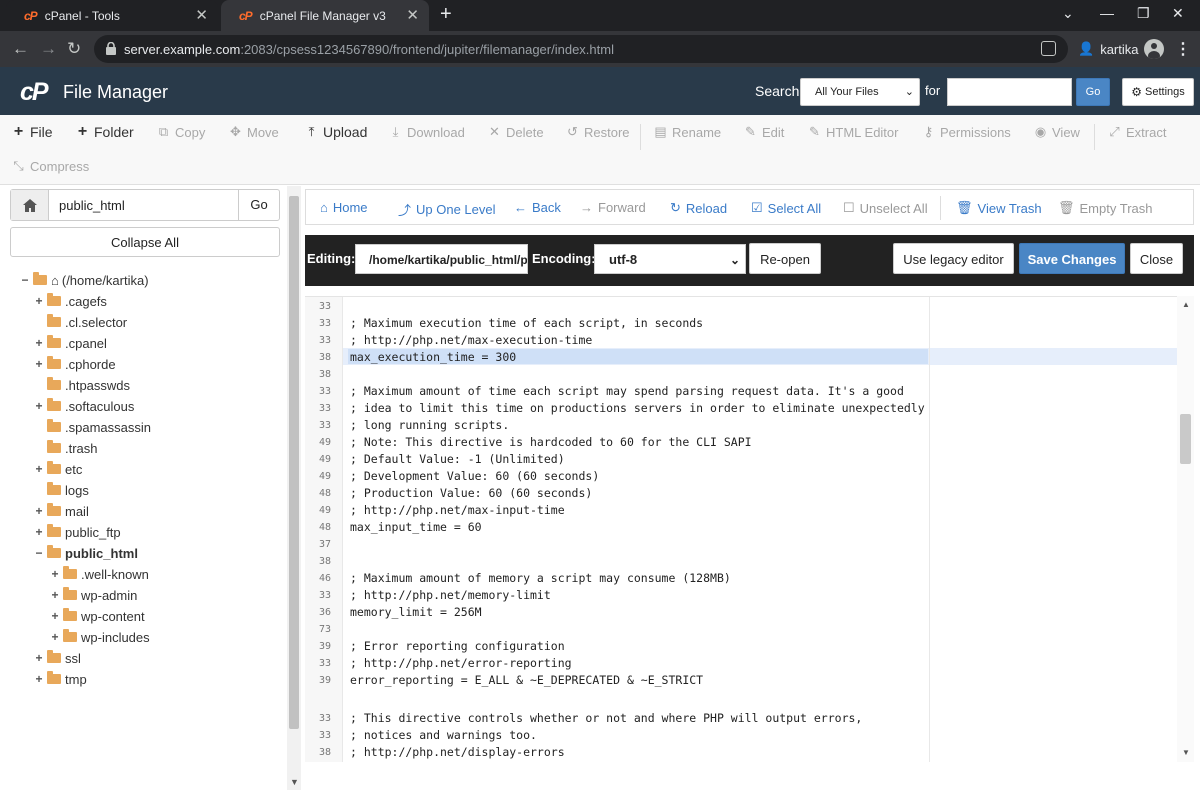 The image size is (1200, 800). I want to click on tree-item: + tmp, so click(60, 679).